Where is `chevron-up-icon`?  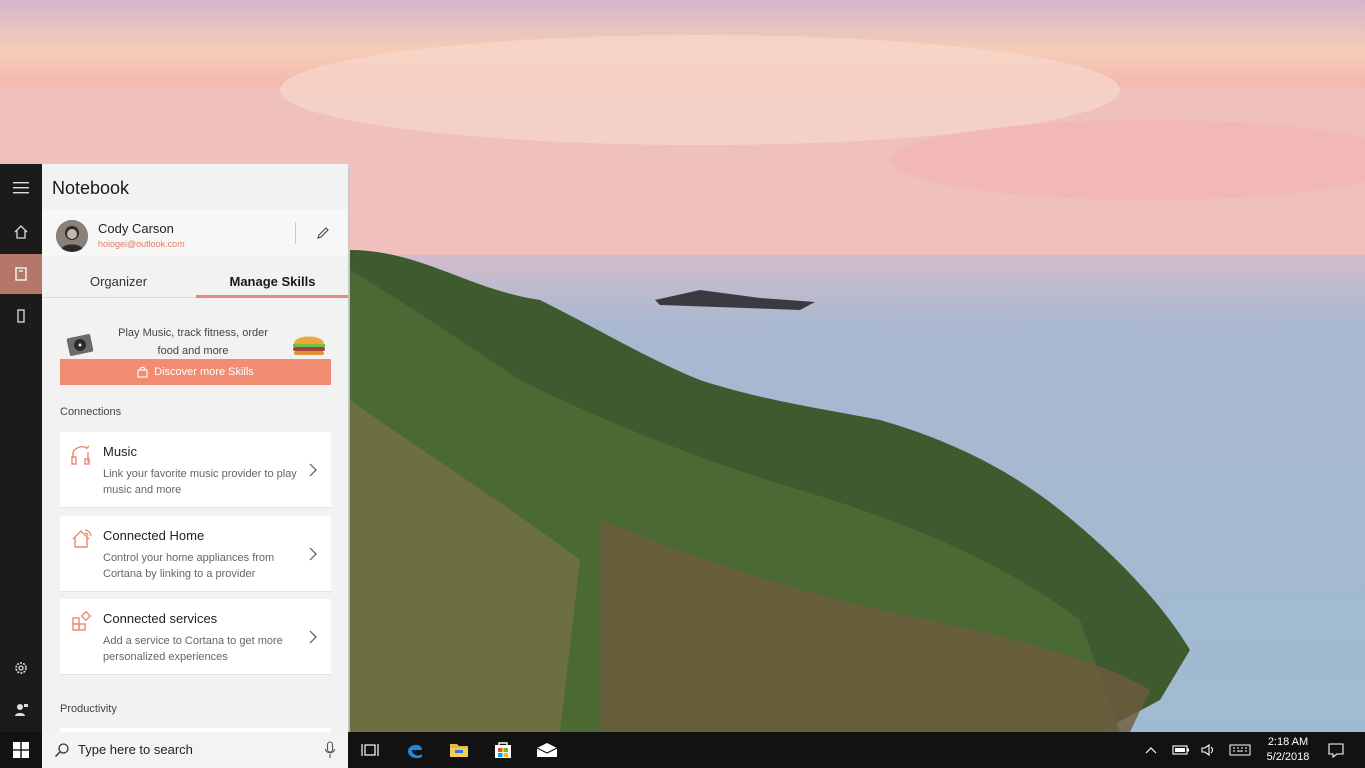
chevron-up-icon is located at coordinates (1151, 750).